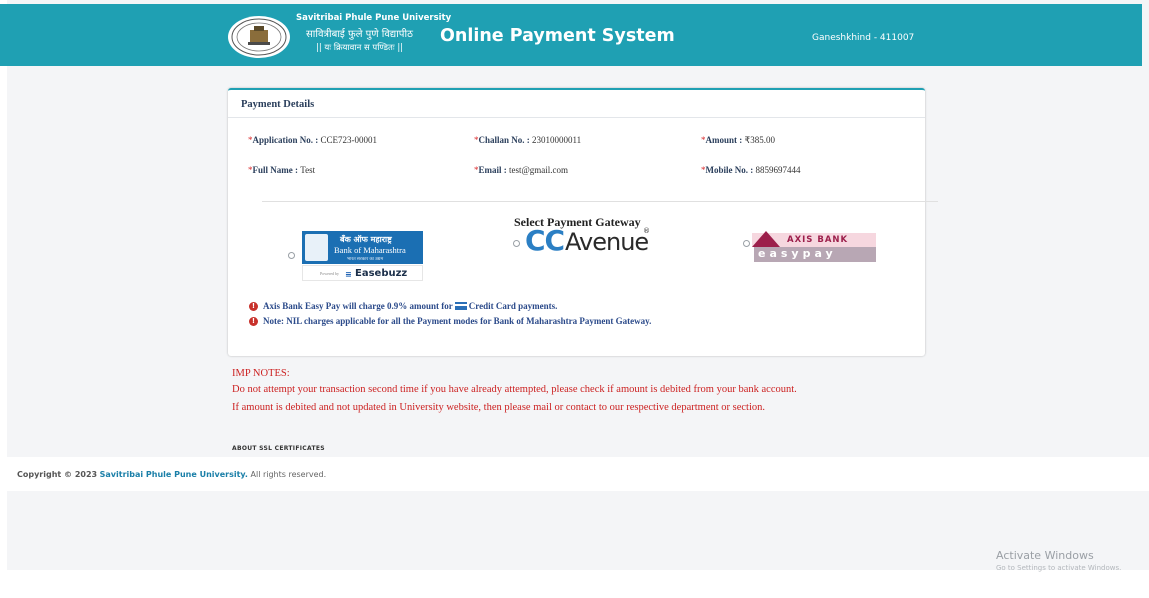 This screenshot has height=598, width=1149. Describe the element at coordinates (516, 243) in the screenshot. I see `ccavenue-gateway-radio` at that location.